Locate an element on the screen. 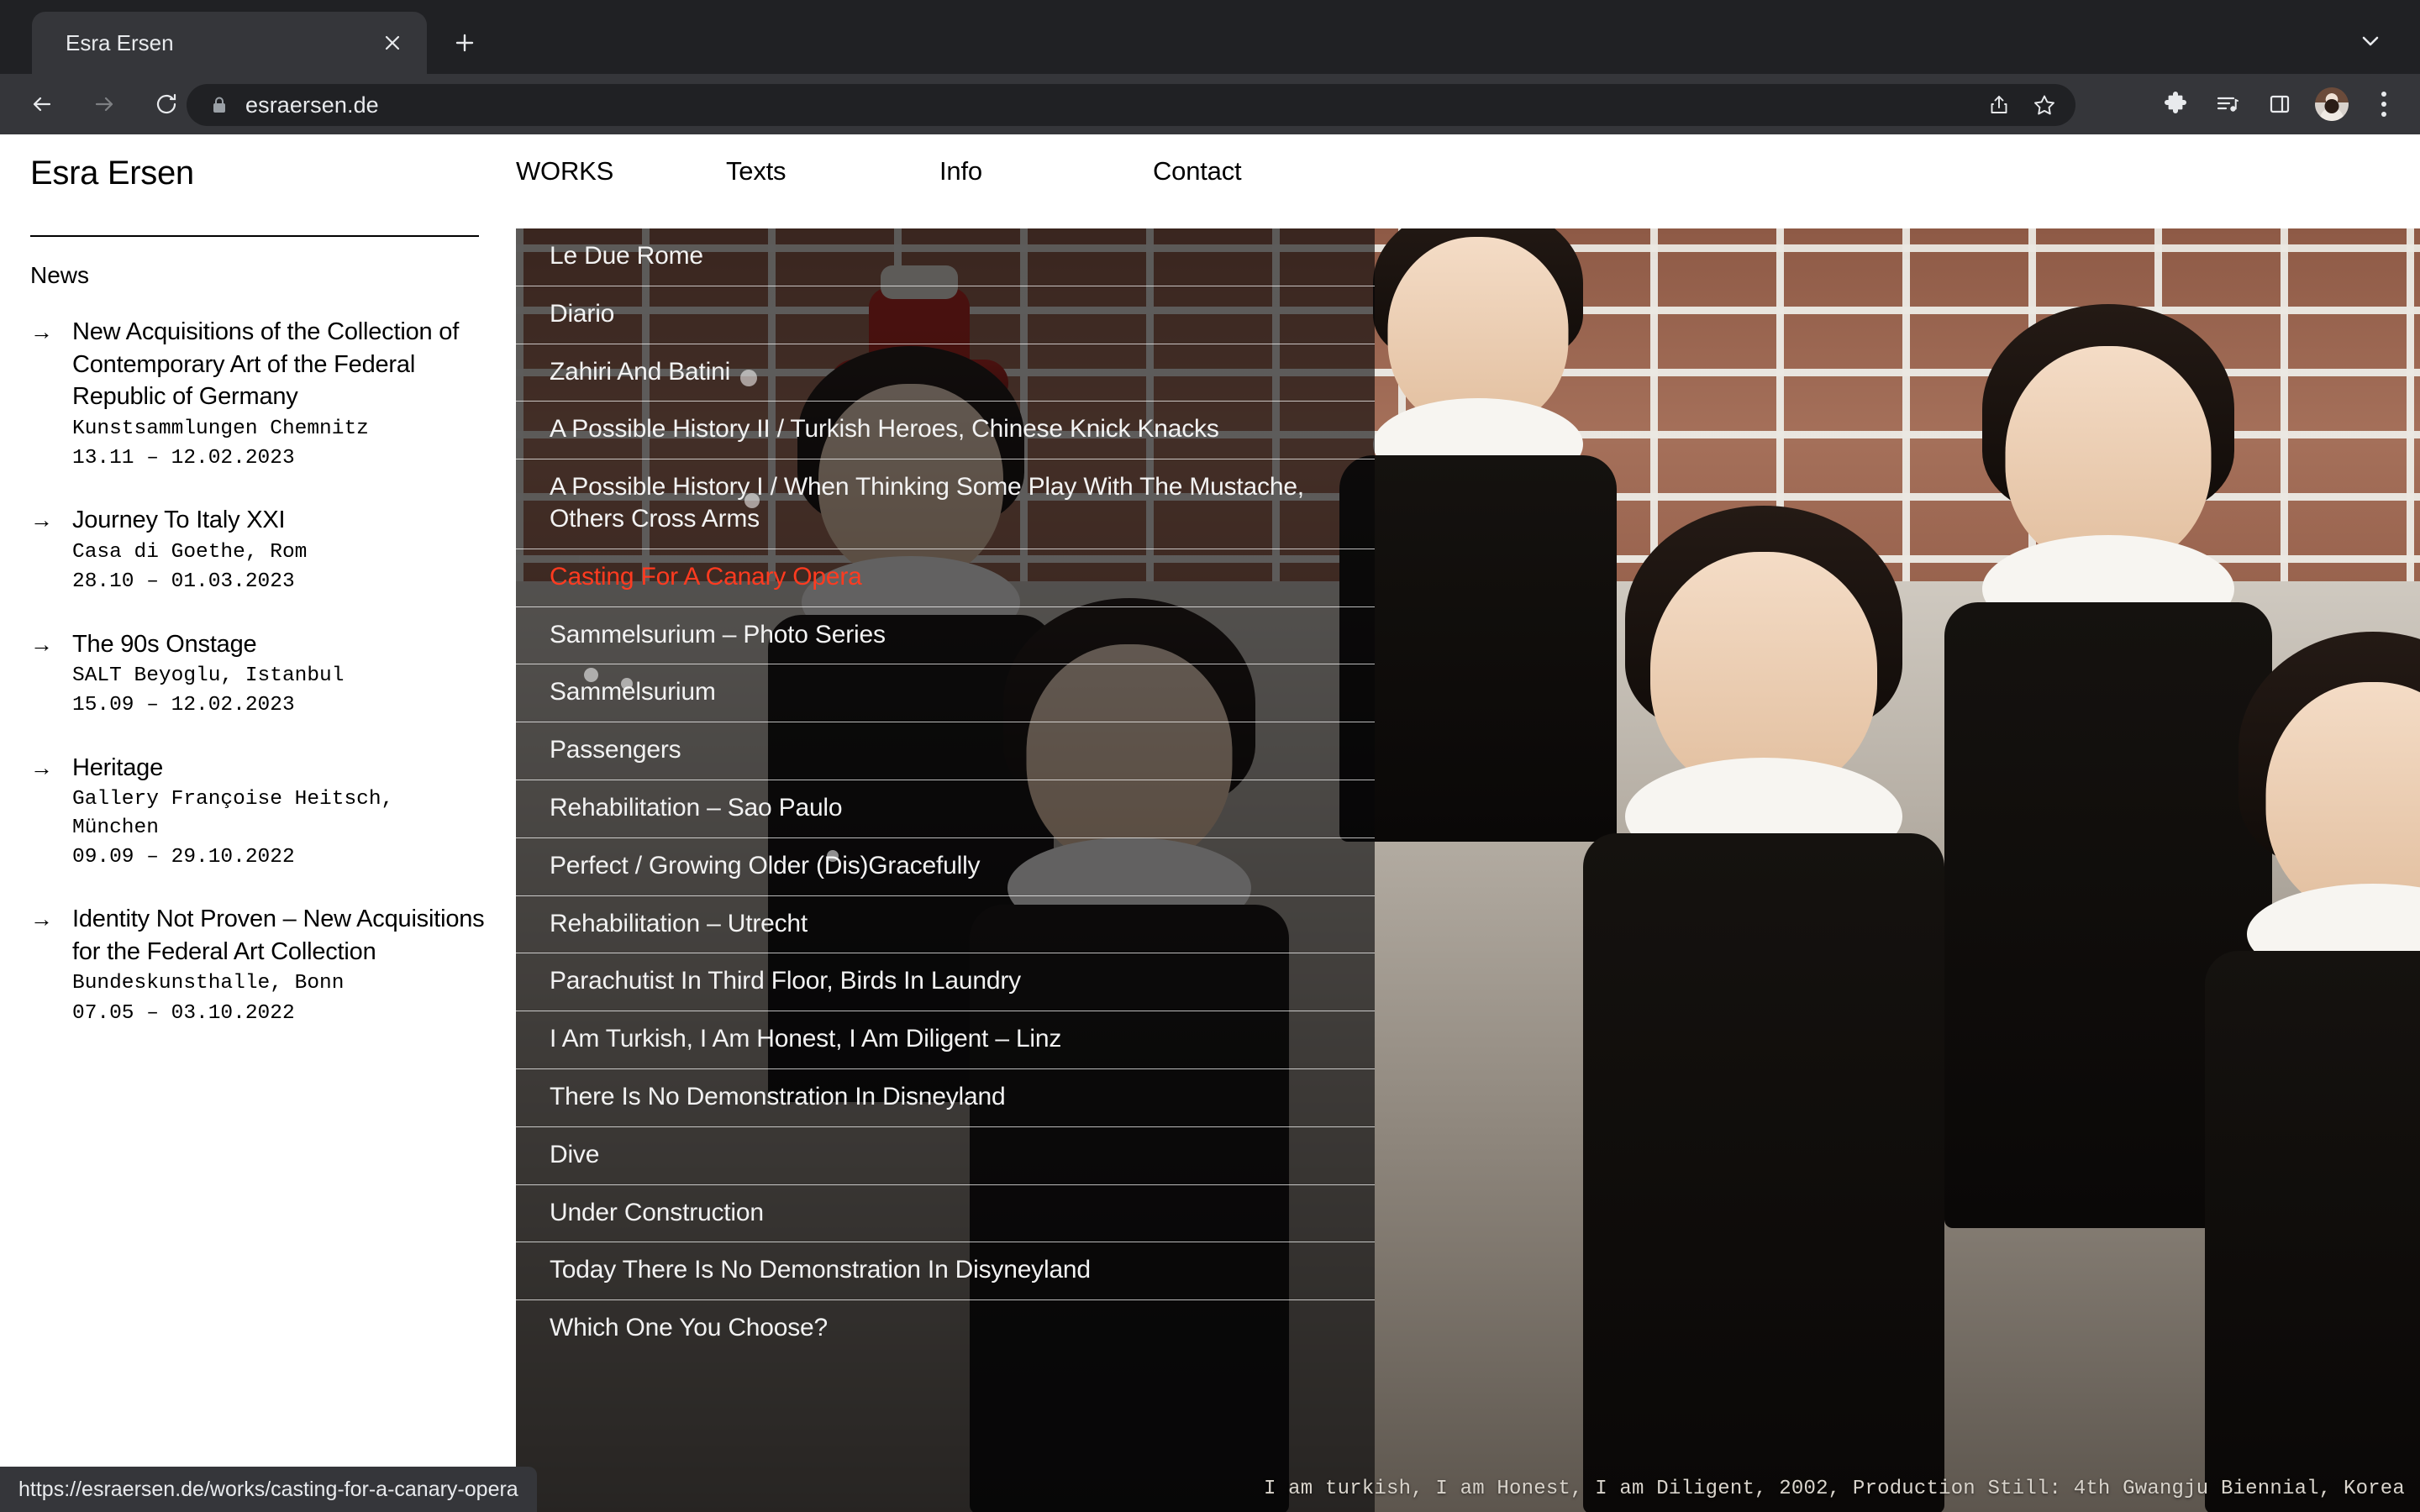 Image resolution: width=2420 pixels, height=1512 pixels. arrow-right-icon is located at coordinates (105, 104).